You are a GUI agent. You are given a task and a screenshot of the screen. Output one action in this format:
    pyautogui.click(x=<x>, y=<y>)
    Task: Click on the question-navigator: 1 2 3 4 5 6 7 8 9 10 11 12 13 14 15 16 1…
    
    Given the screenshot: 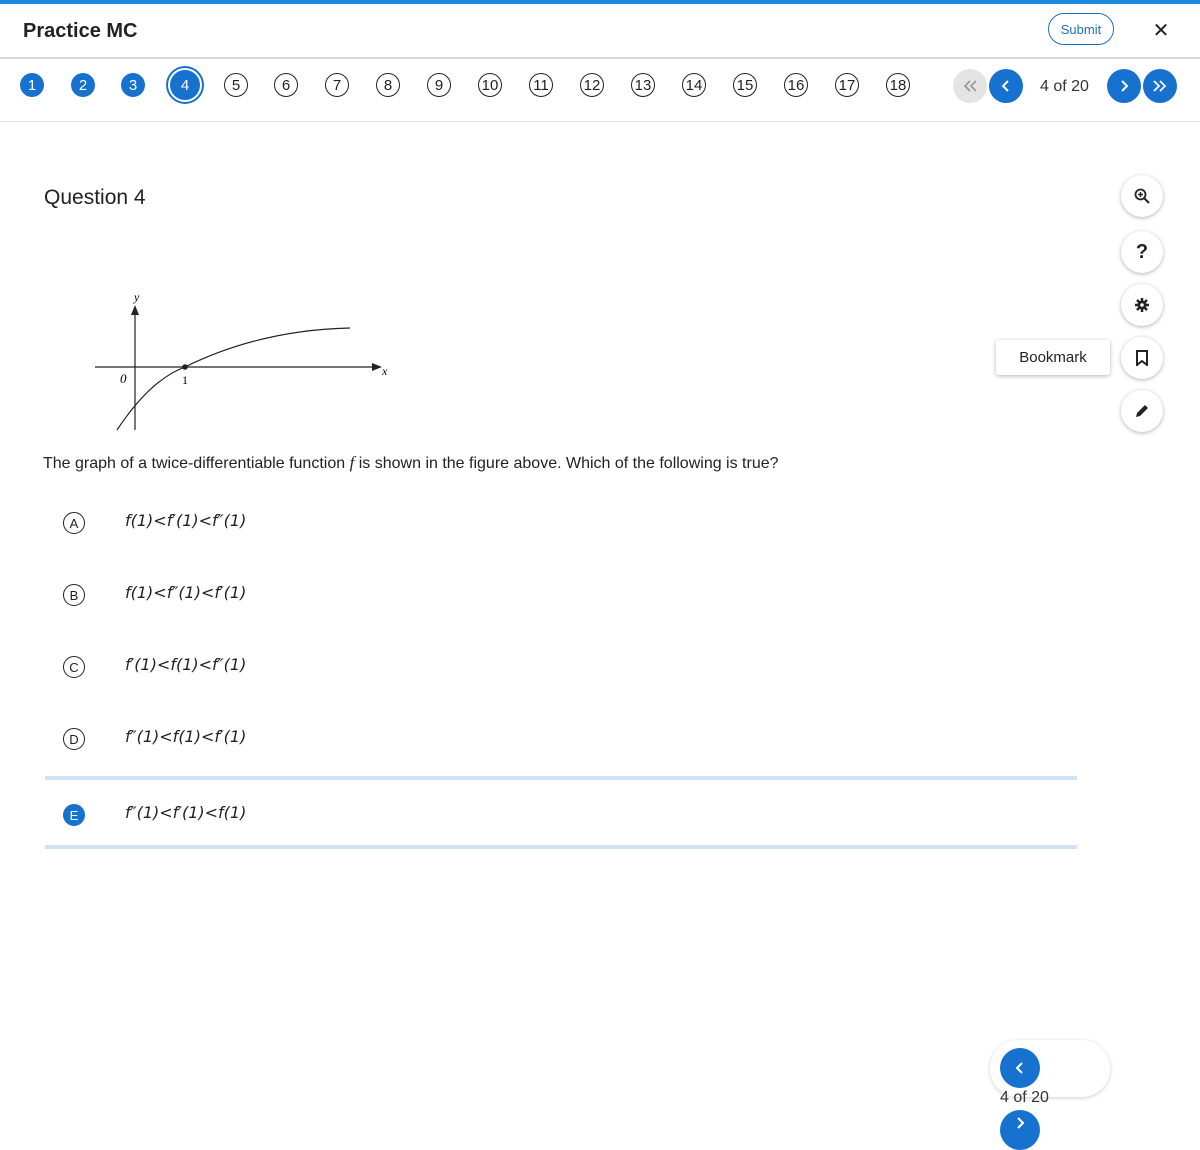 What is the action you would take?
    pyautogui.click(x=600, y=90)
    